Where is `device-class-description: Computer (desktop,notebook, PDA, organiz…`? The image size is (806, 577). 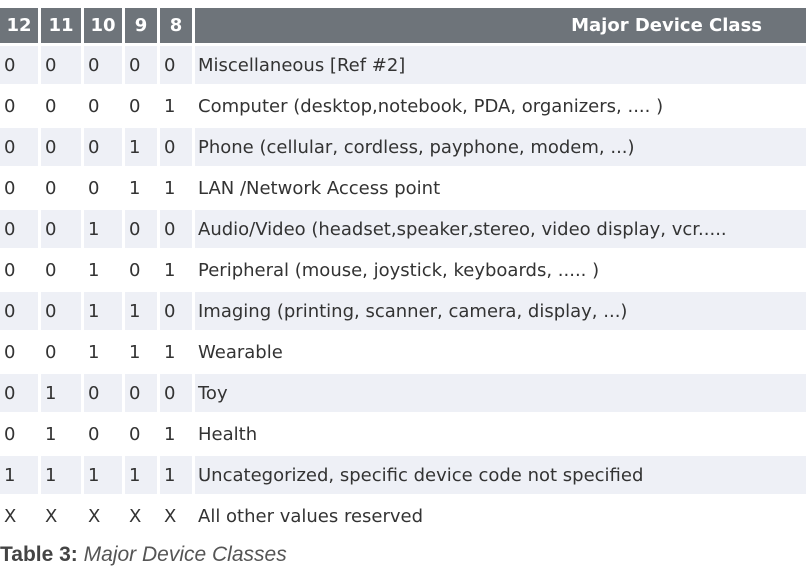 device-class-description: Computer (desktop,notebook, PDA, organiz… is located at coordinates (500, 106).